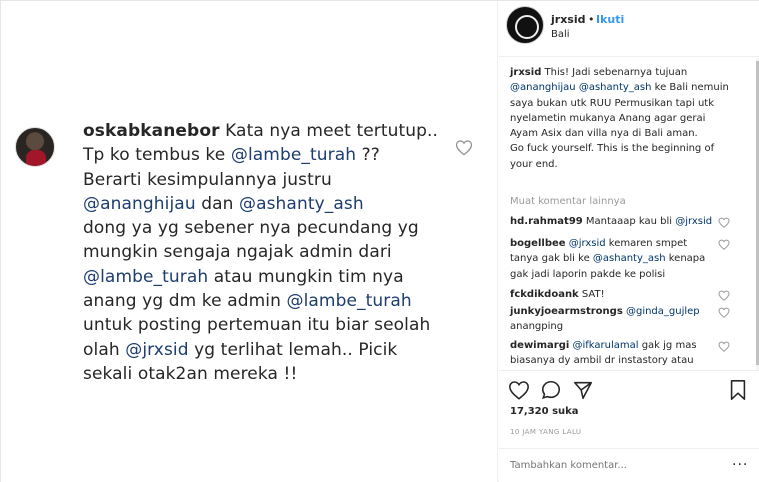 This screenshot has height=482, width=759. What do you see at coordinates (551, 390) in the screenshot?
I see `comment-icon` at bounding box center [551, 390].